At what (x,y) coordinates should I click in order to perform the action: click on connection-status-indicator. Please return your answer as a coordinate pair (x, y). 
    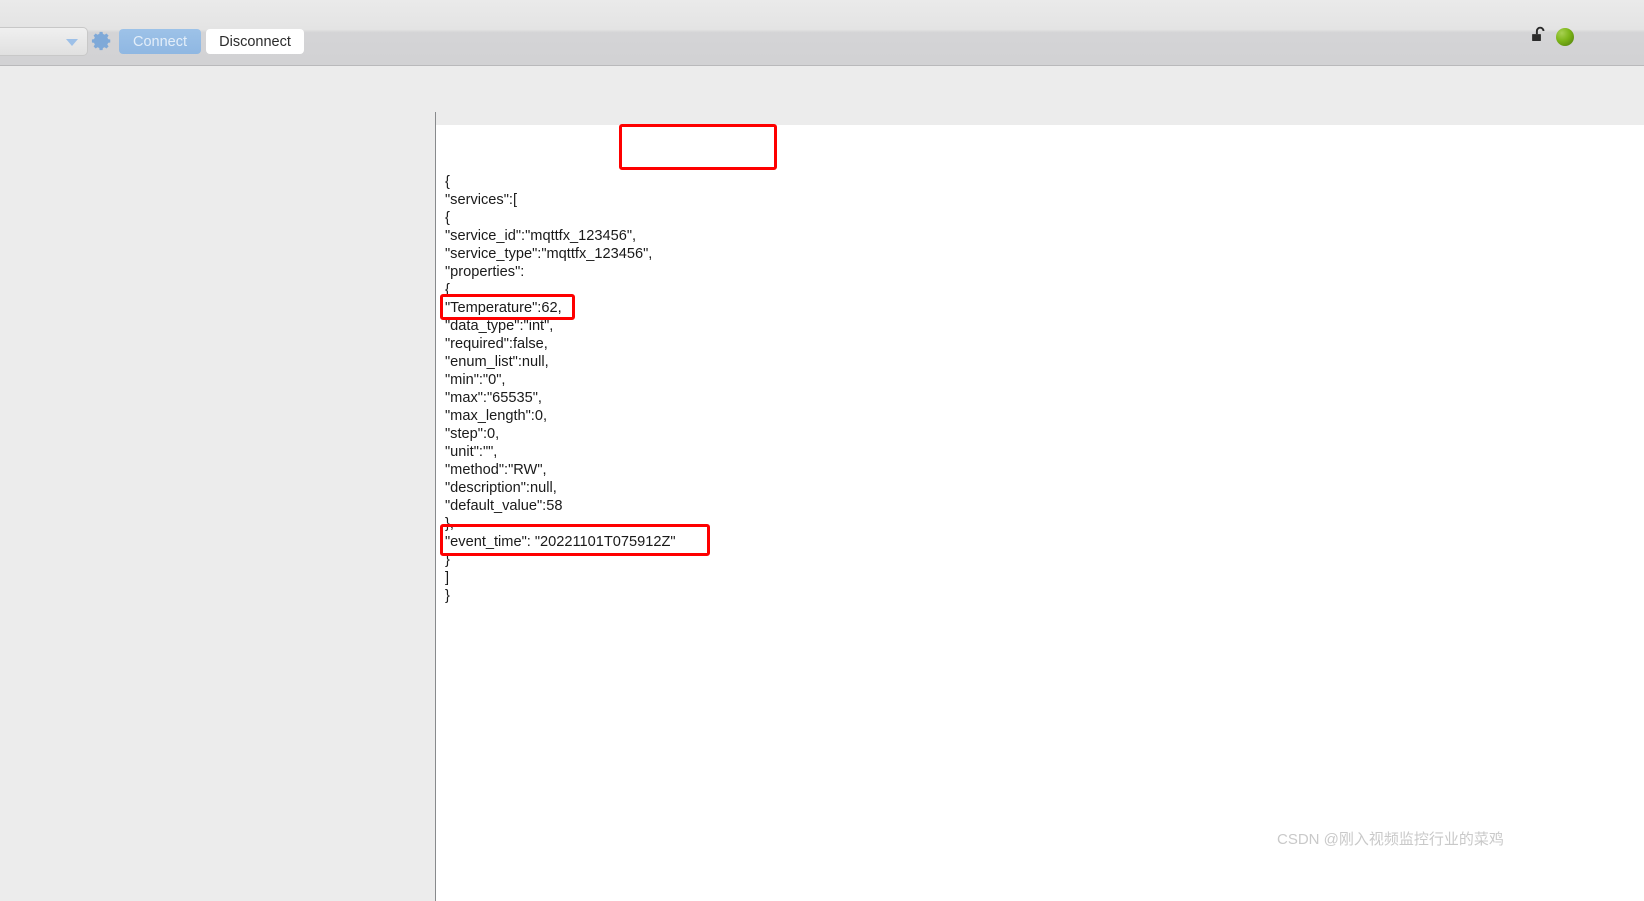
    Looking at the image, I should click on (1565, 37).